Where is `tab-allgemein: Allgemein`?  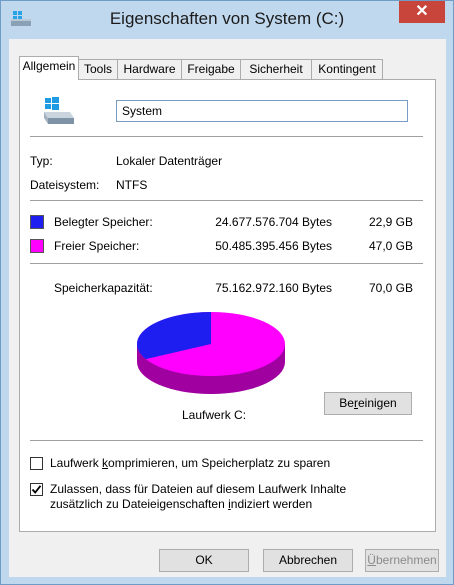
tab-allgemein: Allgemein is located at coordinates (49, 68).